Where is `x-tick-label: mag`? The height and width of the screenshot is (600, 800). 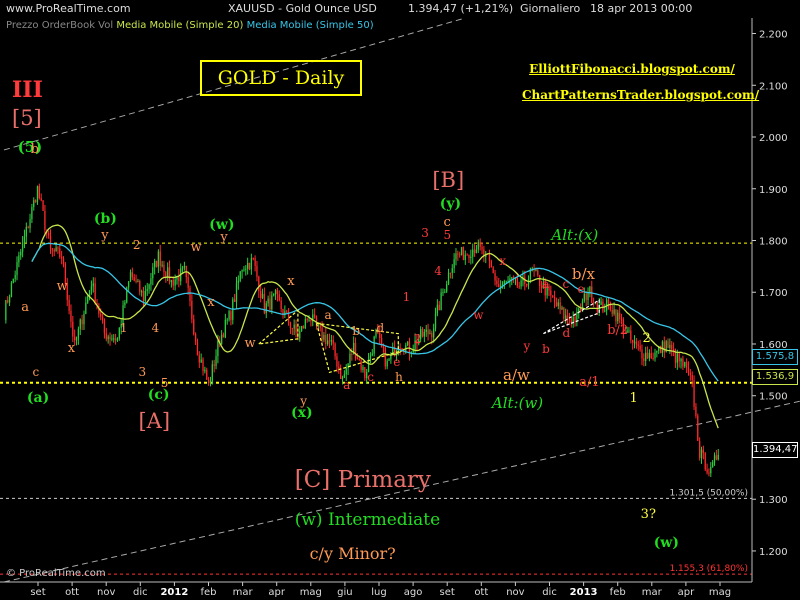
x-tick-label: mag is located at coordinates (720, 592).